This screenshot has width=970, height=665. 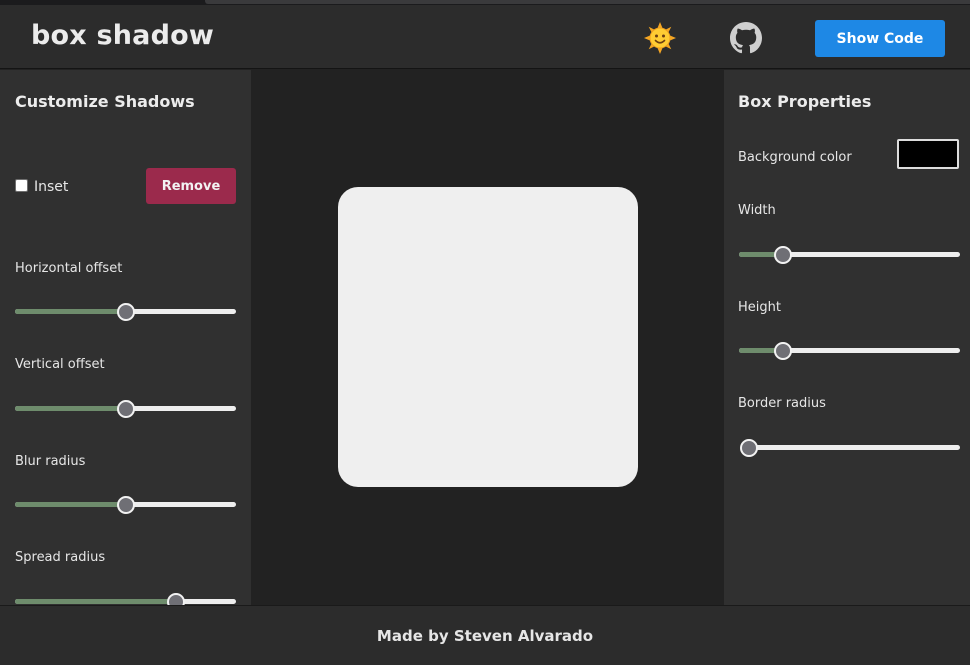 What do you see at coordinates (50, 461) in the screenshot?
I see `blur-radius-label: Blur radius` at bounding box center [50, 461].